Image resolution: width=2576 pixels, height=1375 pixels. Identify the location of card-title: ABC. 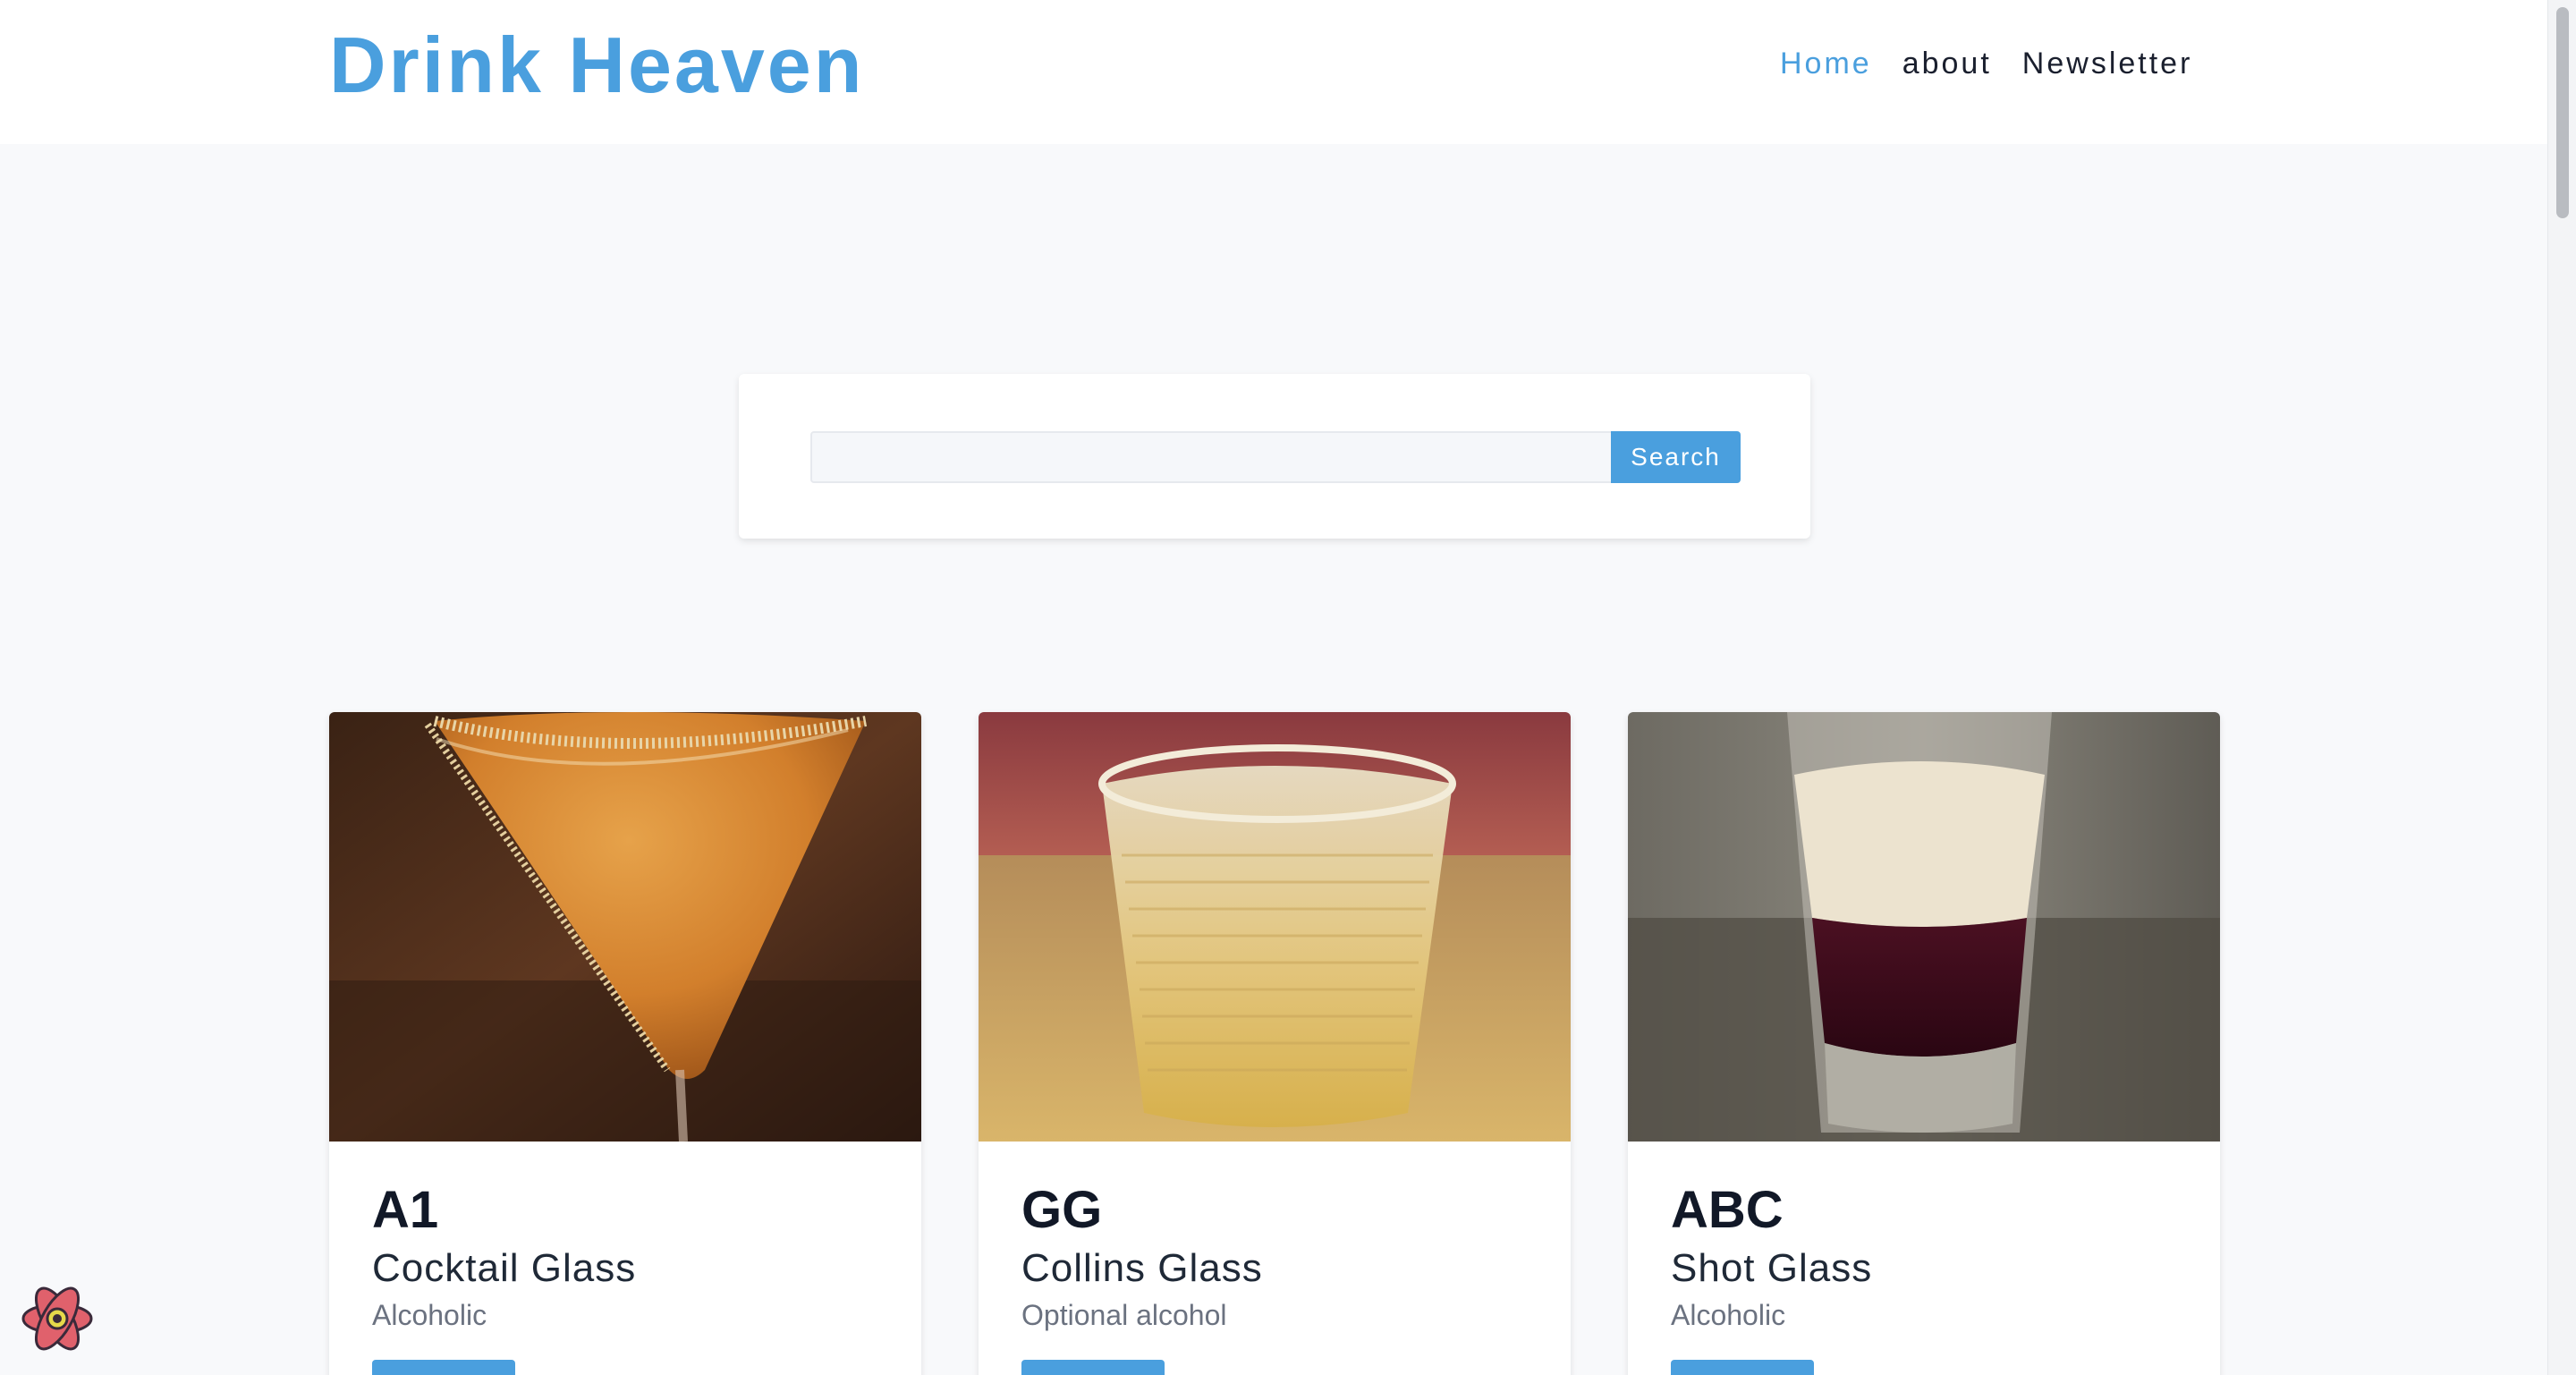
(1727, 1210).